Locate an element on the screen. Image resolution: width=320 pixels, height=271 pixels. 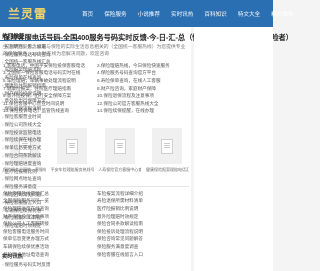
sidebar-list-secondary: › 保险服务号码实时反馈 is located at coordinates (40, 265).